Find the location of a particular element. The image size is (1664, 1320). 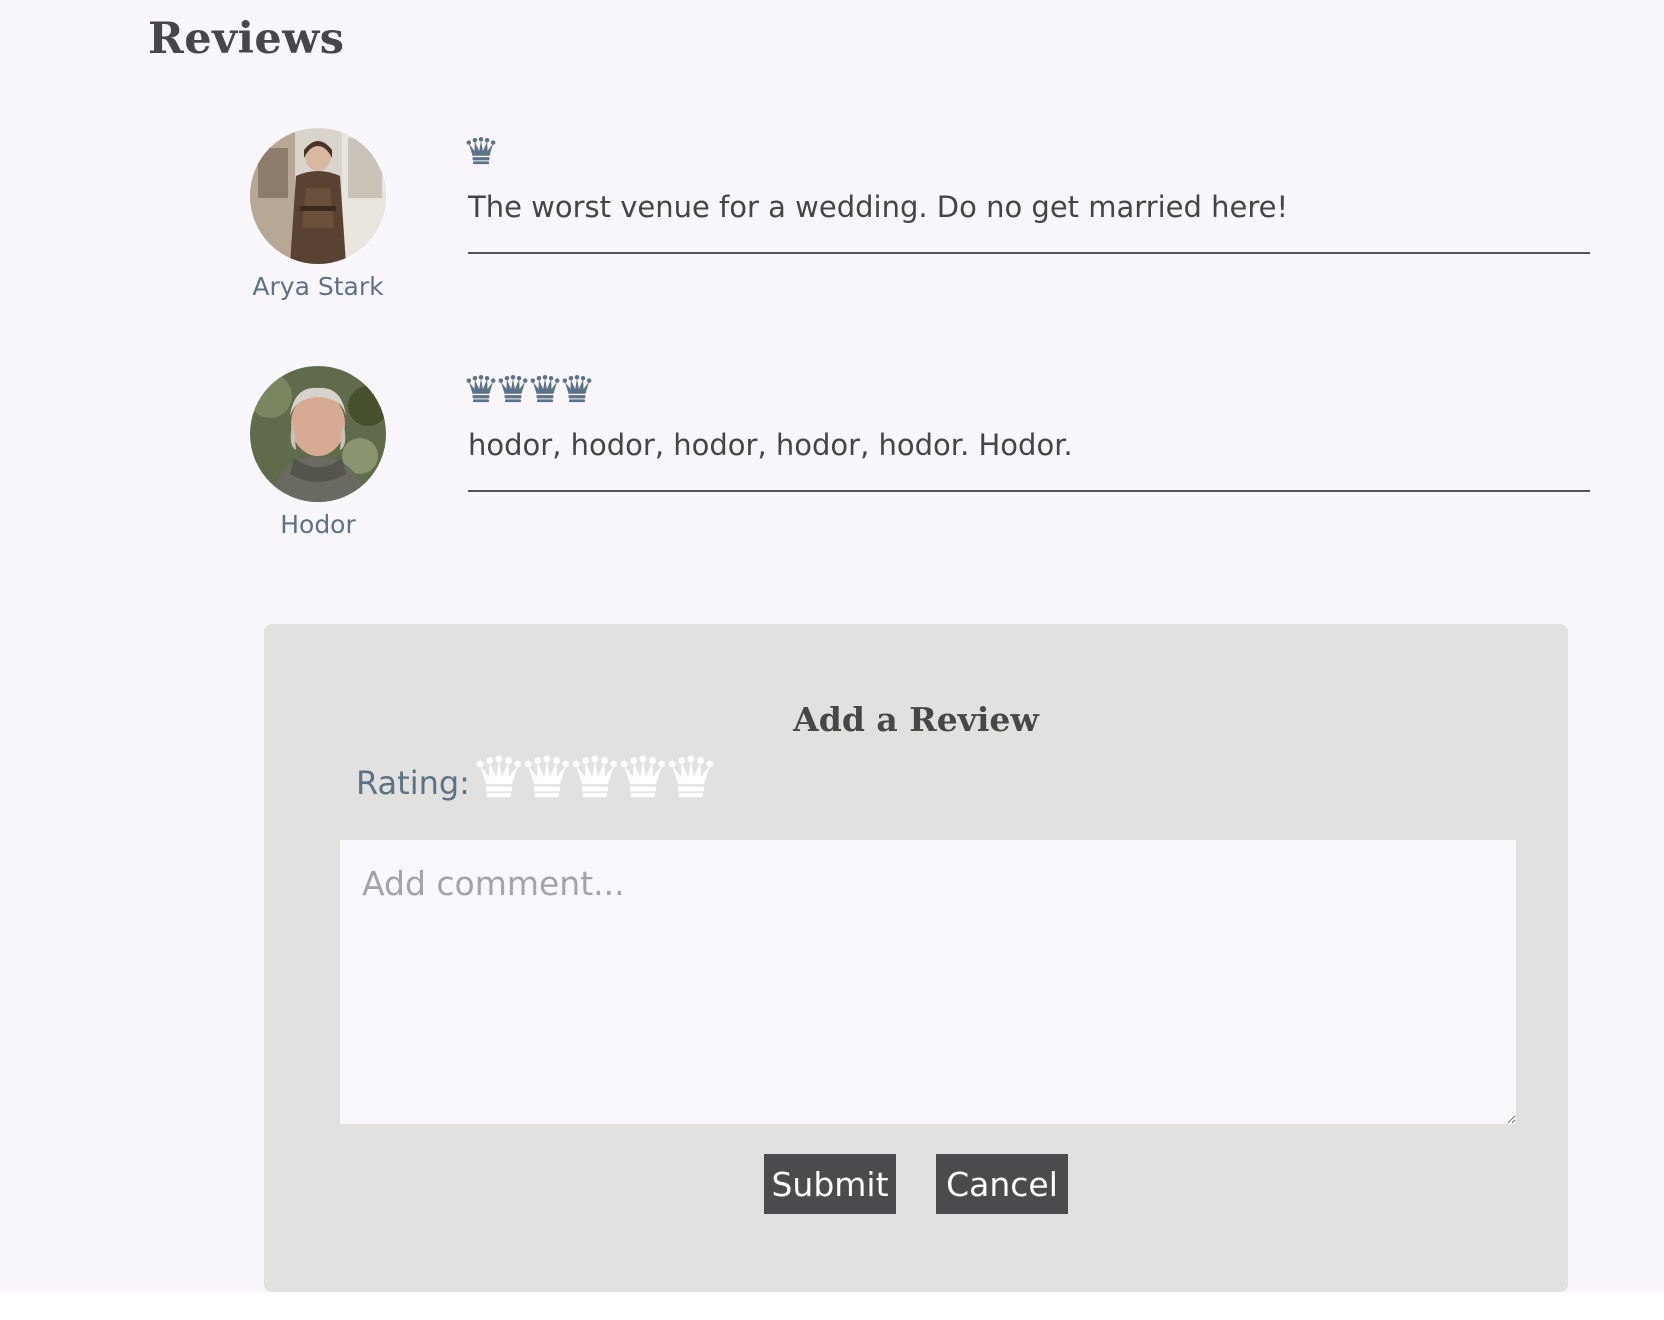

reviewer-name: Arya Stark is located at coordinates (318, 286).